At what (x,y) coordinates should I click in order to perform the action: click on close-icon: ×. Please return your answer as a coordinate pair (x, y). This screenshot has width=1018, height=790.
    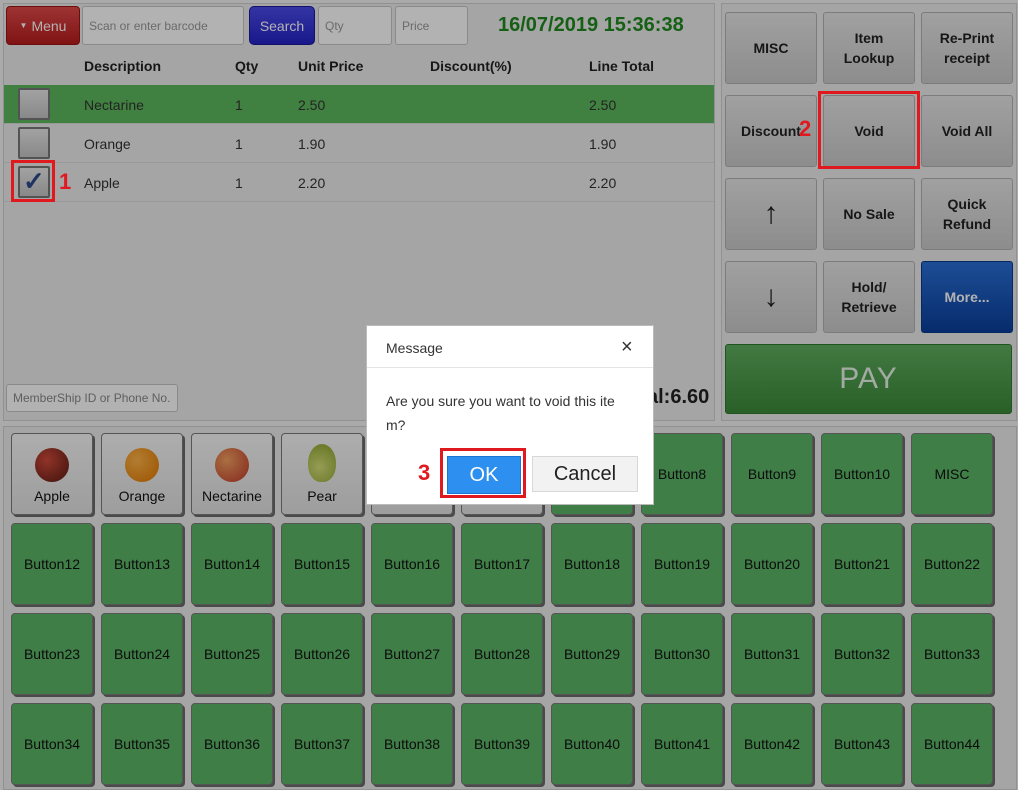
    Looking at the image, I should click on (627, 347).